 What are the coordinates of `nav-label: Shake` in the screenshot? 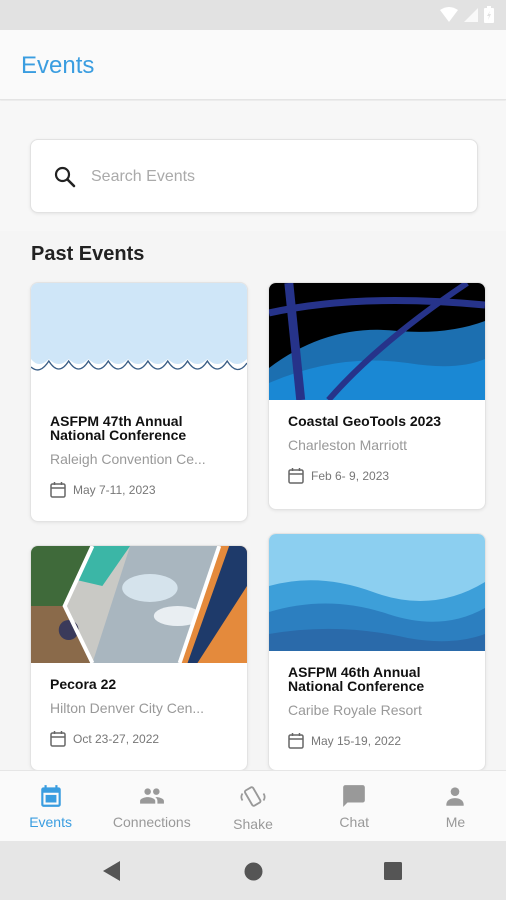 It's located at (253, 824).